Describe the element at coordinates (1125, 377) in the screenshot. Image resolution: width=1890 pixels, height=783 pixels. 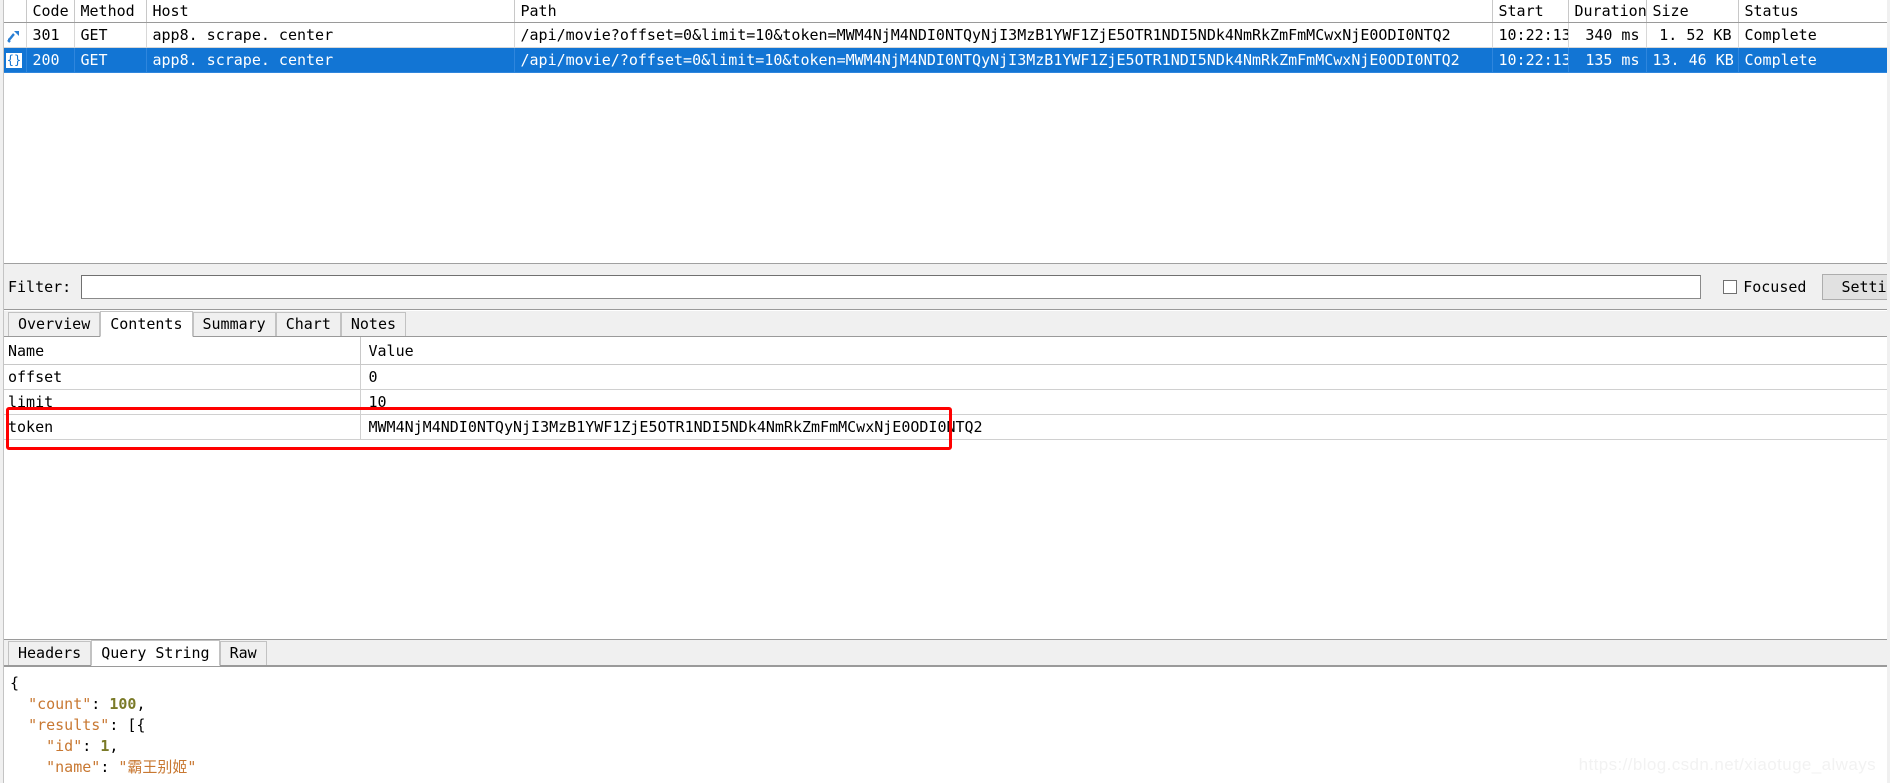
I see `param-value-offset: 0` at that location.